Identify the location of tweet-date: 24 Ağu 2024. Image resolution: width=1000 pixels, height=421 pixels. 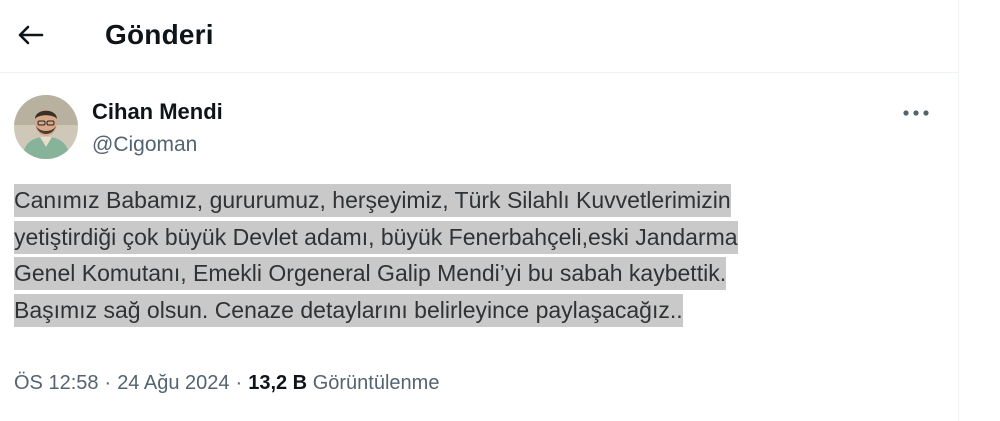
(173, 383).